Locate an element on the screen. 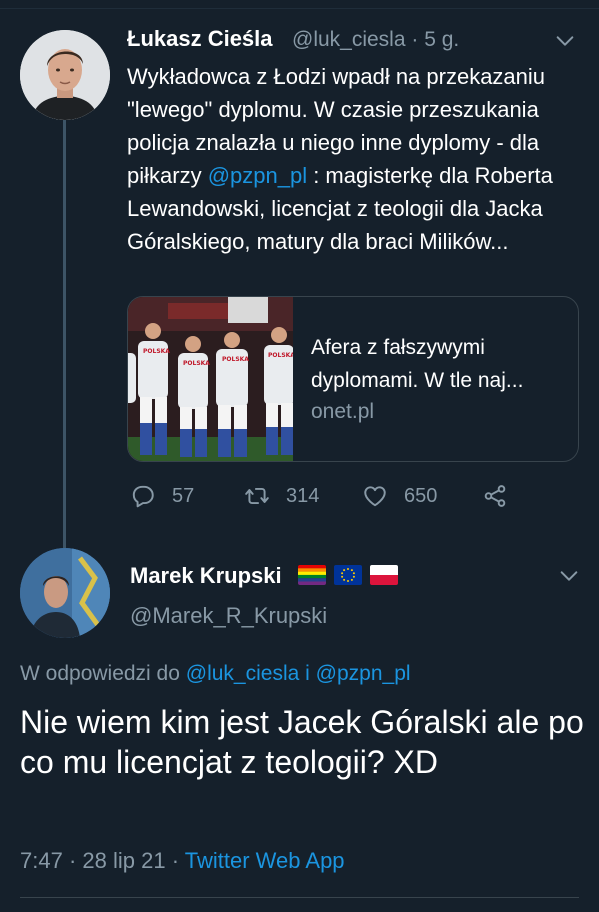  retweet-button: 314 is located at coordinates (281, 496).